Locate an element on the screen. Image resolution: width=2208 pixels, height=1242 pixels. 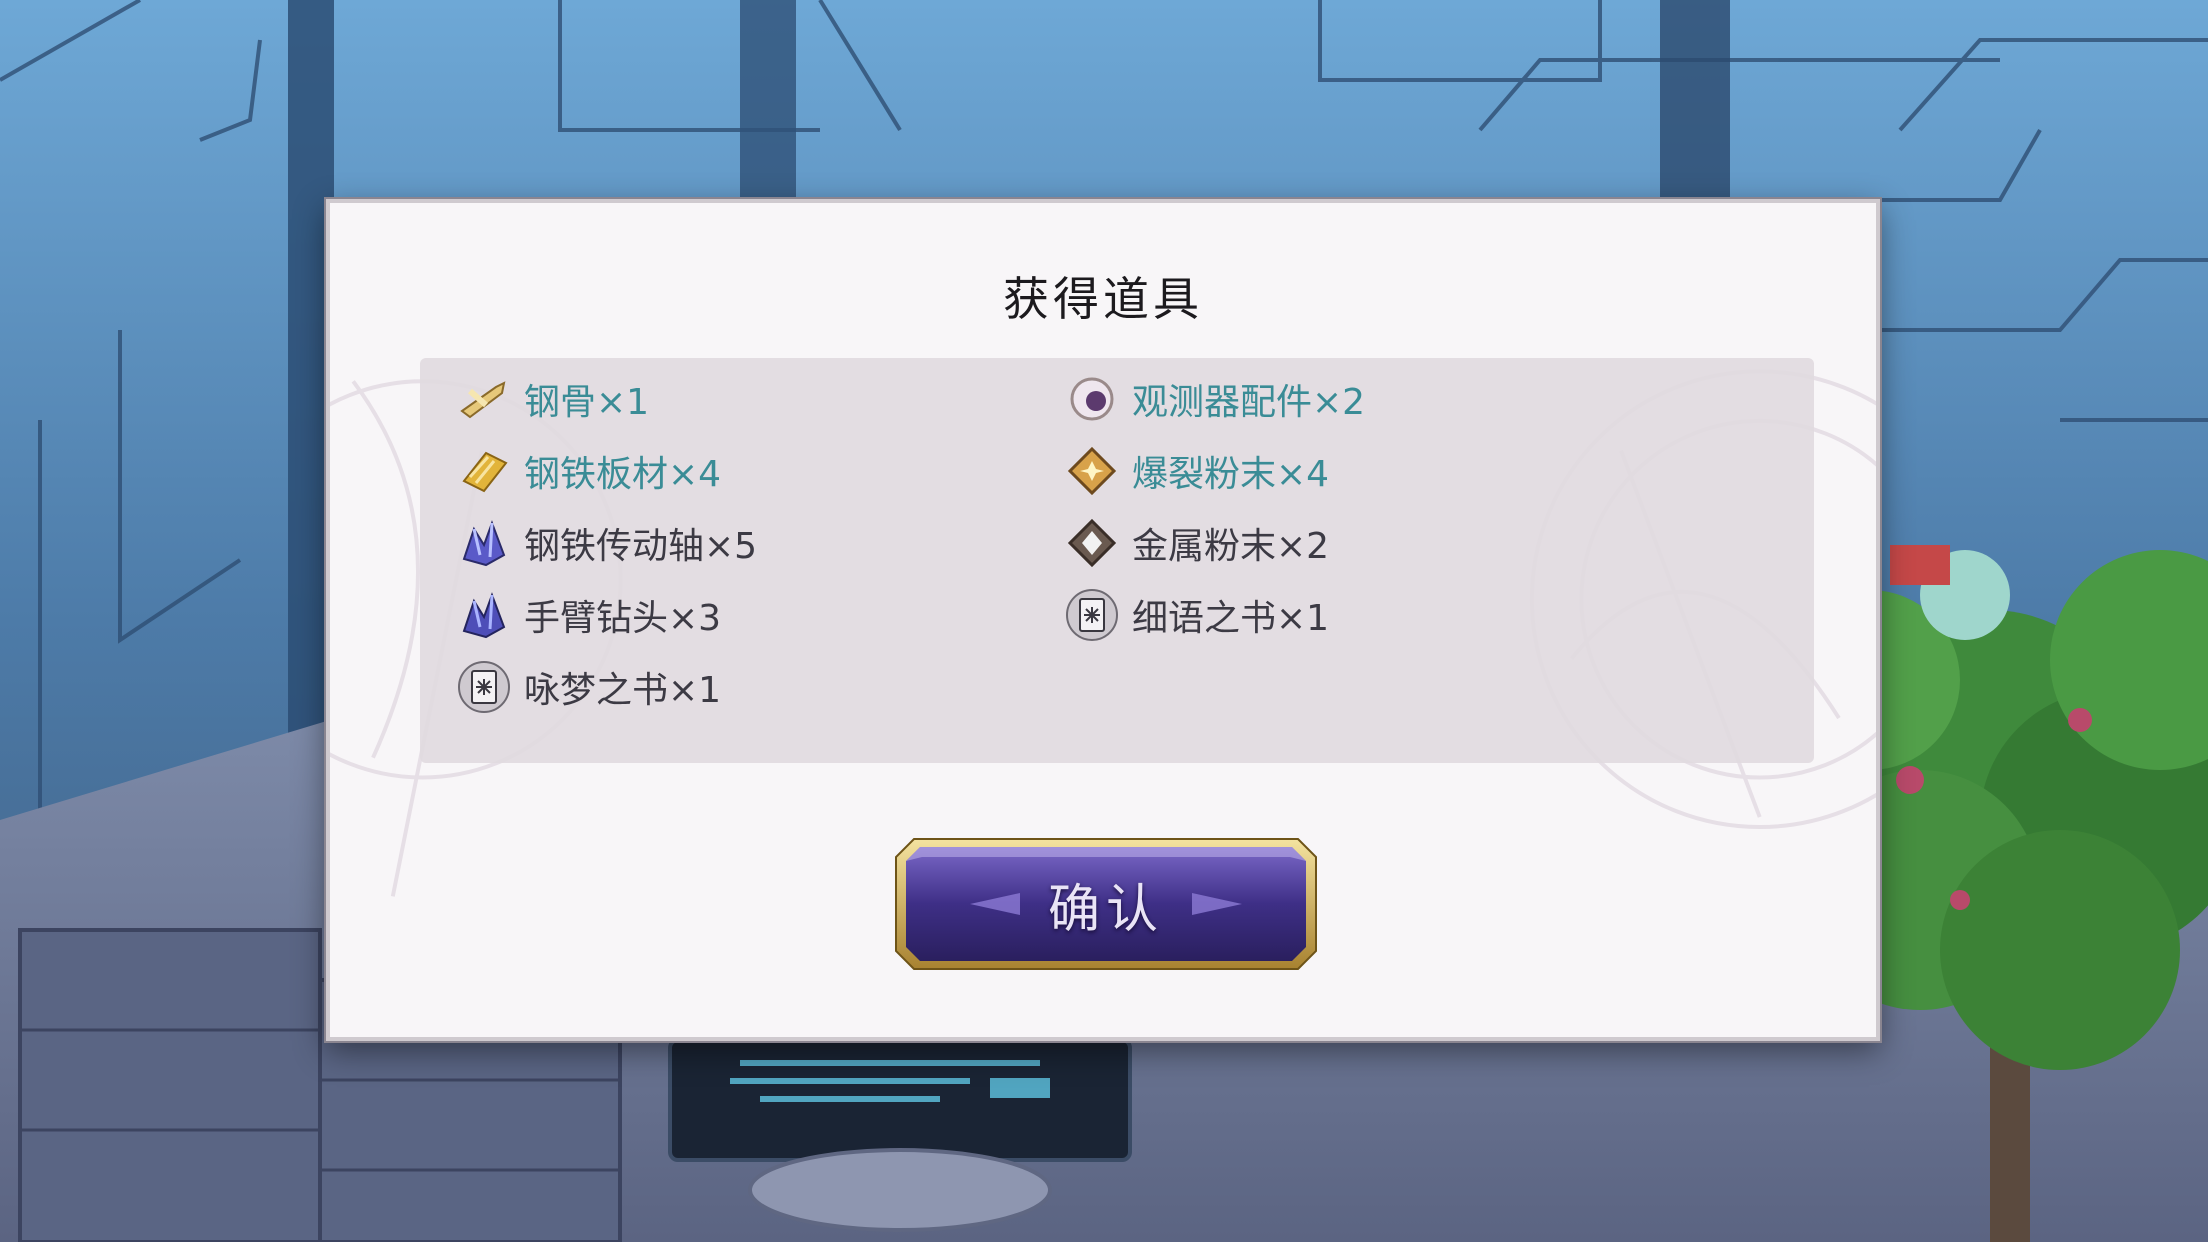
item-label: 钢骨×1 is located at coordinates (587, 402).